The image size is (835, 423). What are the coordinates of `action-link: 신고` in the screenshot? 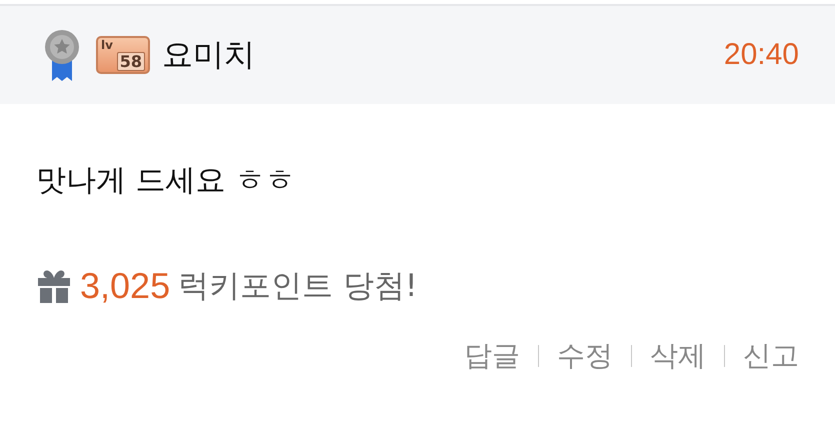 It's located at (762, 356).